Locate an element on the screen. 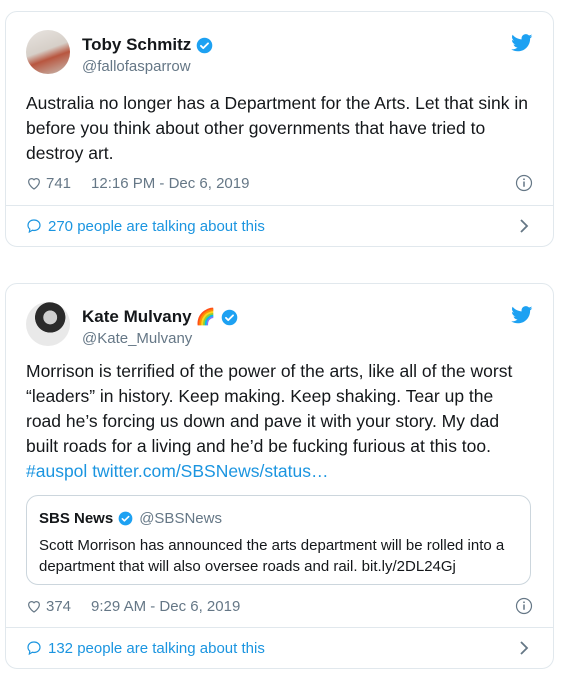 The height and width of the screenshot is (684, 566). hashtag-link: #auspol is located at coordinates (56, 471).